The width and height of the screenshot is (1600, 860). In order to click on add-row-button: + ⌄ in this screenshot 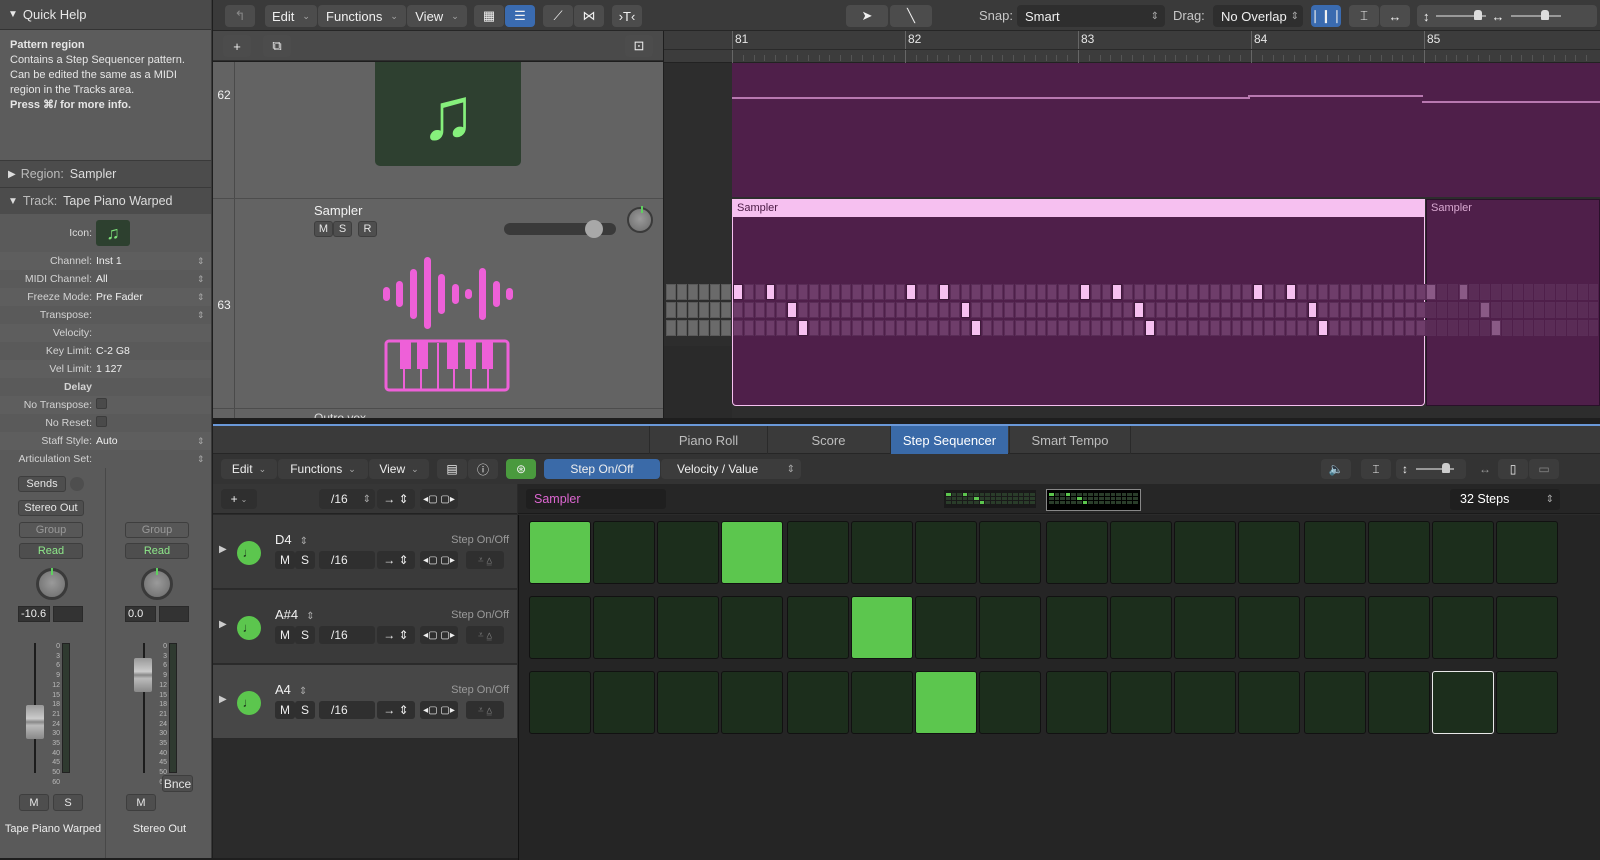, I will do `click(239, 499)`.